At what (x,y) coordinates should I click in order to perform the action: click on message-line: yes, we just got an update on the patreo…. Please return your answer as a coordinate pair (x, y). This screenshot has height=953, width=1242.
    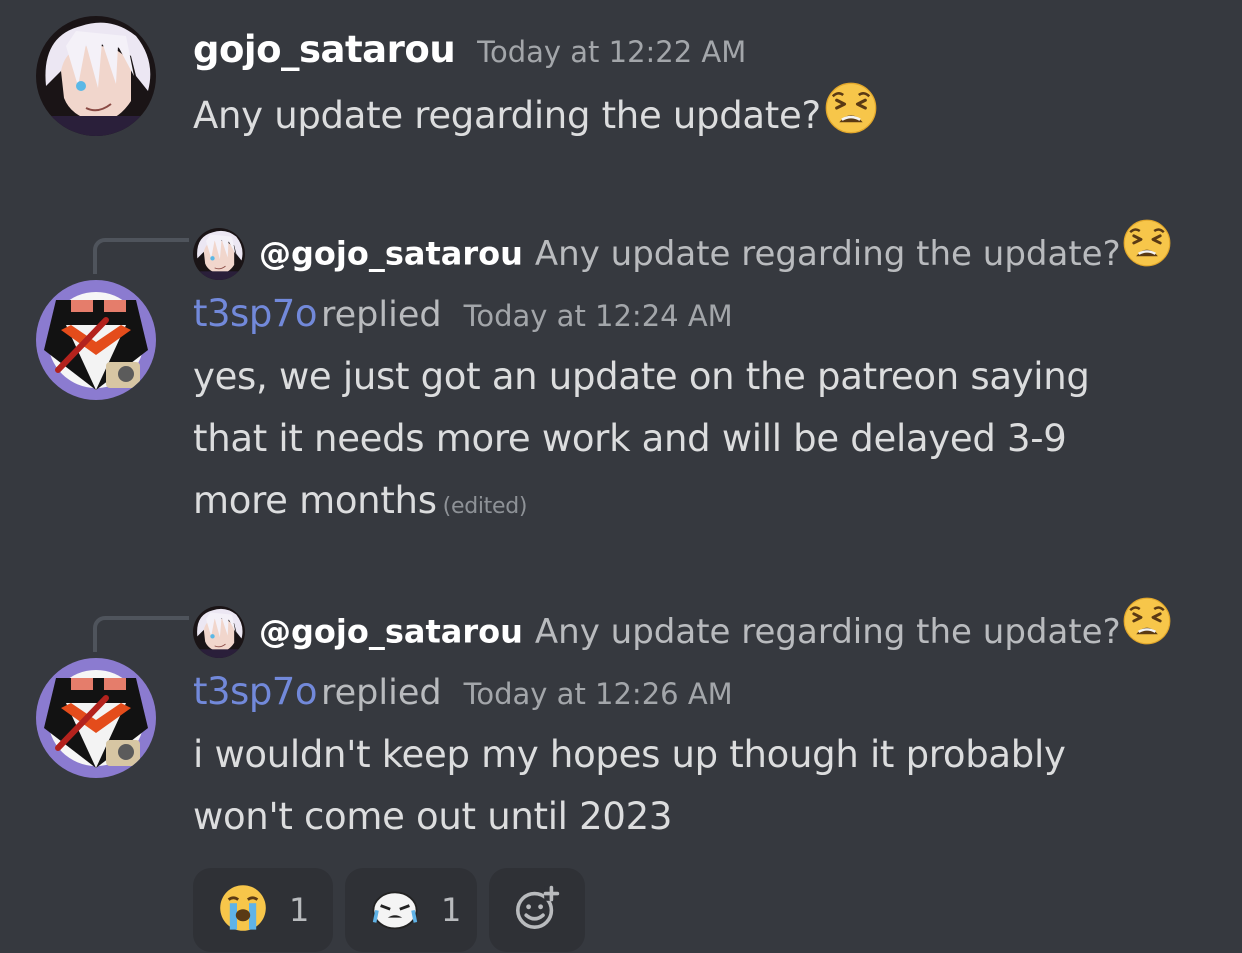
    Looking at the image, I should click on (641, 376).